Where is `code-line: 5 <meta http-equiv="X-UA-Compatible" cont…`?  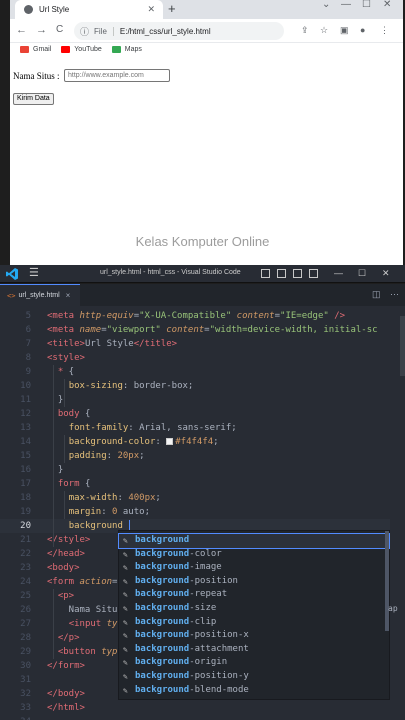
code-line: 5 <meta http-equiv="X-UA-Compatible" cont… is located at coordinates (202, 316).